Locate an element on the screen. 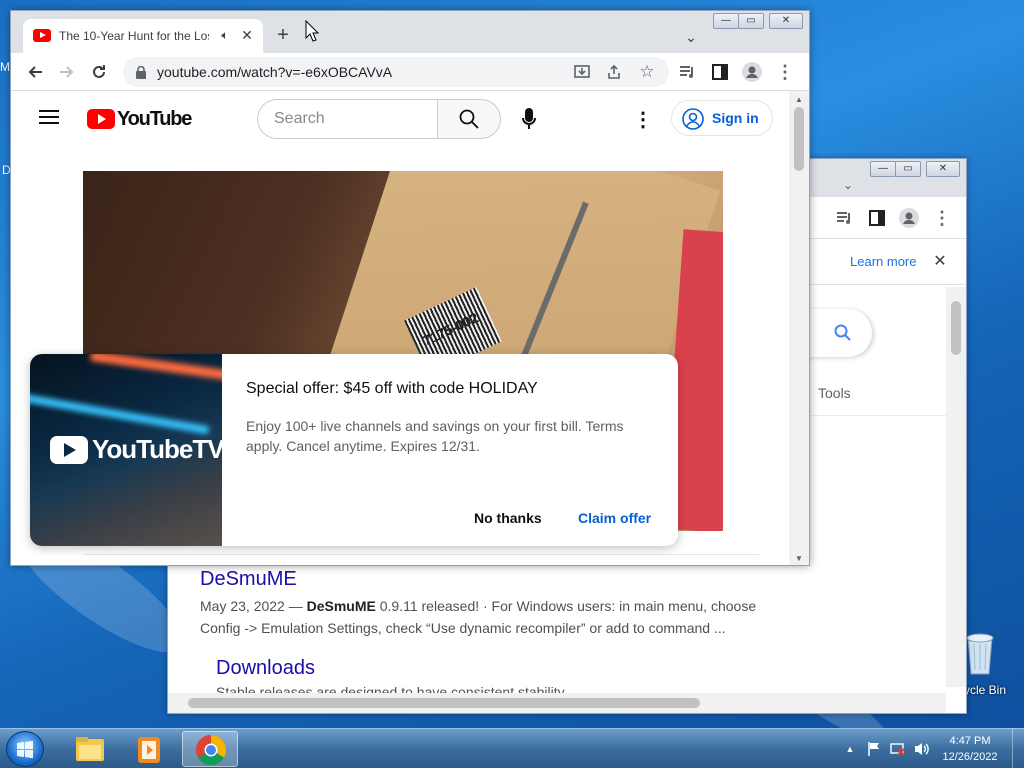 Image resolution: width=1024 pixels, height=768 pixels. browser-tab: The 10-Year Hunt for the Los 🔈︎ ✕ is located at coordinates (143, 36).